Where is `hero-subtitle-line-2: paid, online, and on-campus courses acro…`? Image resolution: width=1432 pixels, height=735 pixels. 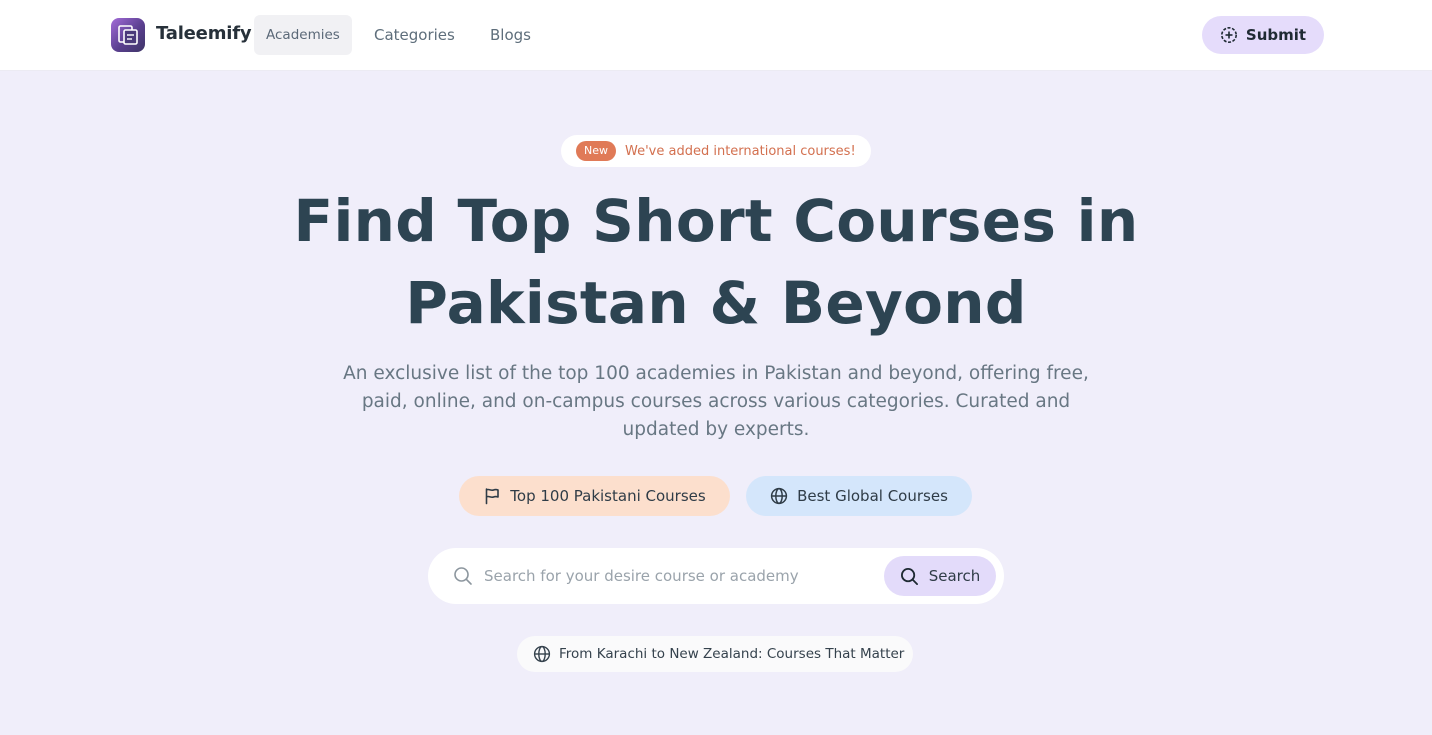 hero-subtitle-line-2: paid, online, and on-campus courses acro… is located at coordinates (716, 401).